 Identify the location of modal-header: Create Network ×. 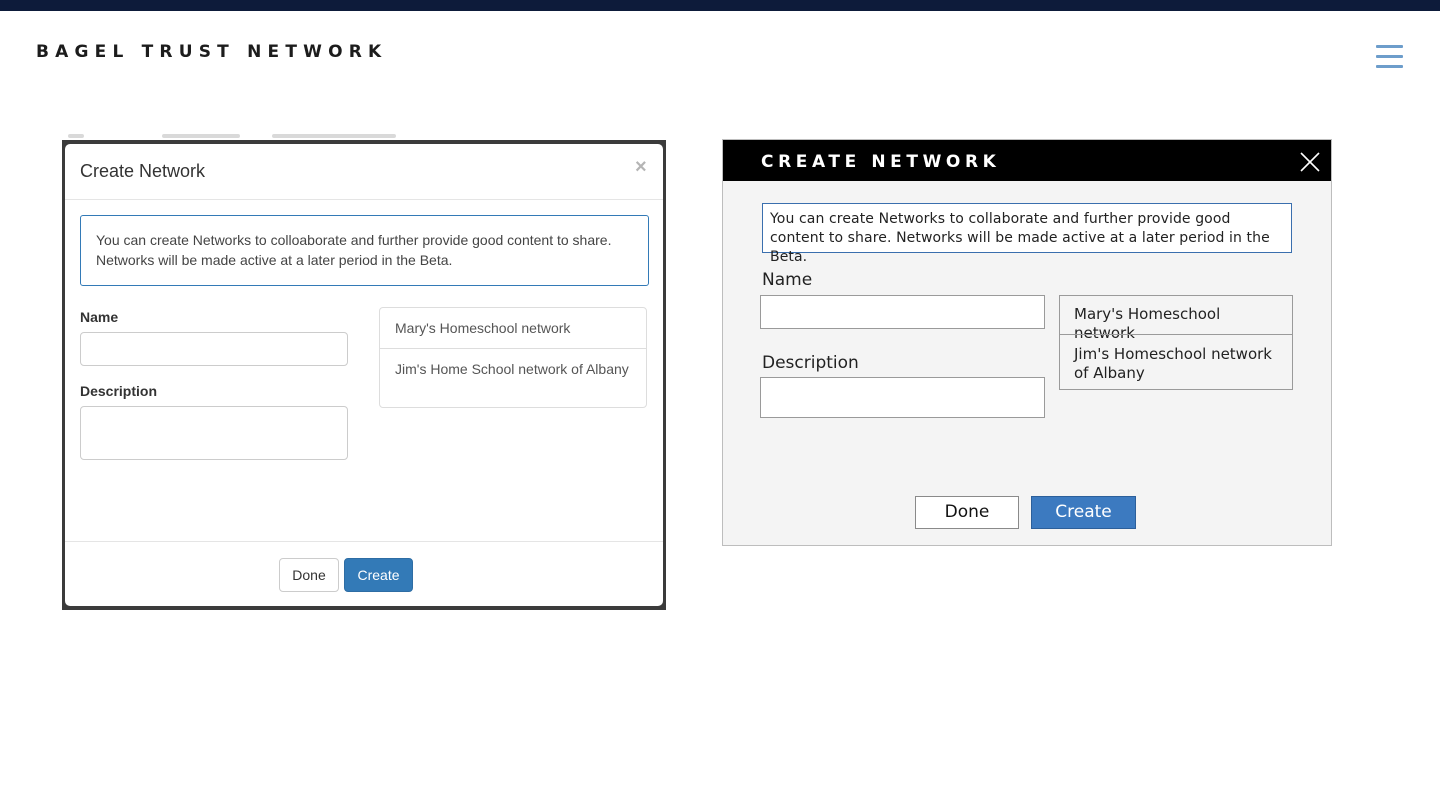
(364, 172).